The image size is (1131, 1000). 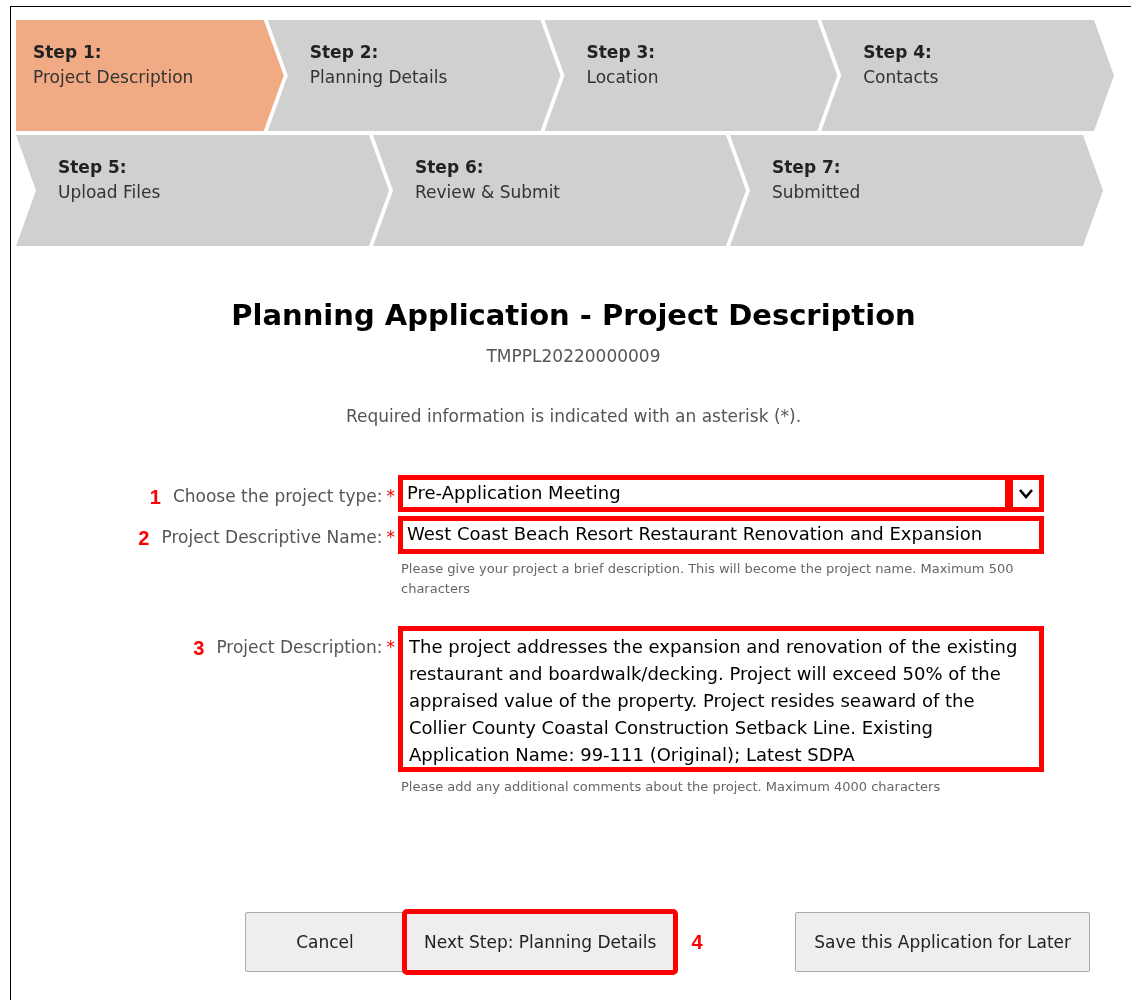 What do you see at coordinates (325, 942) in the screenshot?
I see `form-button: Cancel` at bounding box center [325, 942].